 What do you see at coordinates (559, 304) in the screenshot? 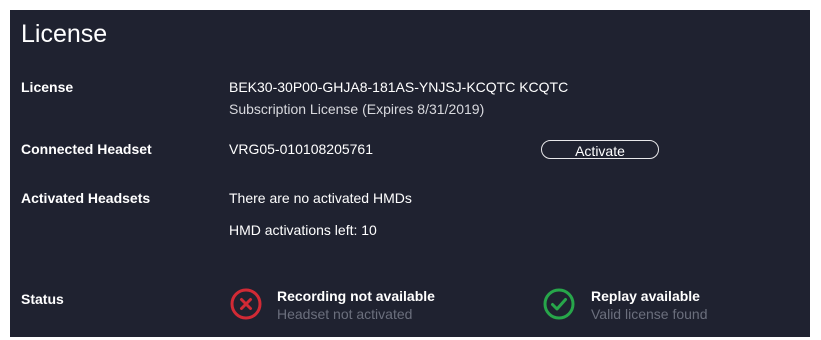
I see `check-icon` at bounding box center [559, 304].